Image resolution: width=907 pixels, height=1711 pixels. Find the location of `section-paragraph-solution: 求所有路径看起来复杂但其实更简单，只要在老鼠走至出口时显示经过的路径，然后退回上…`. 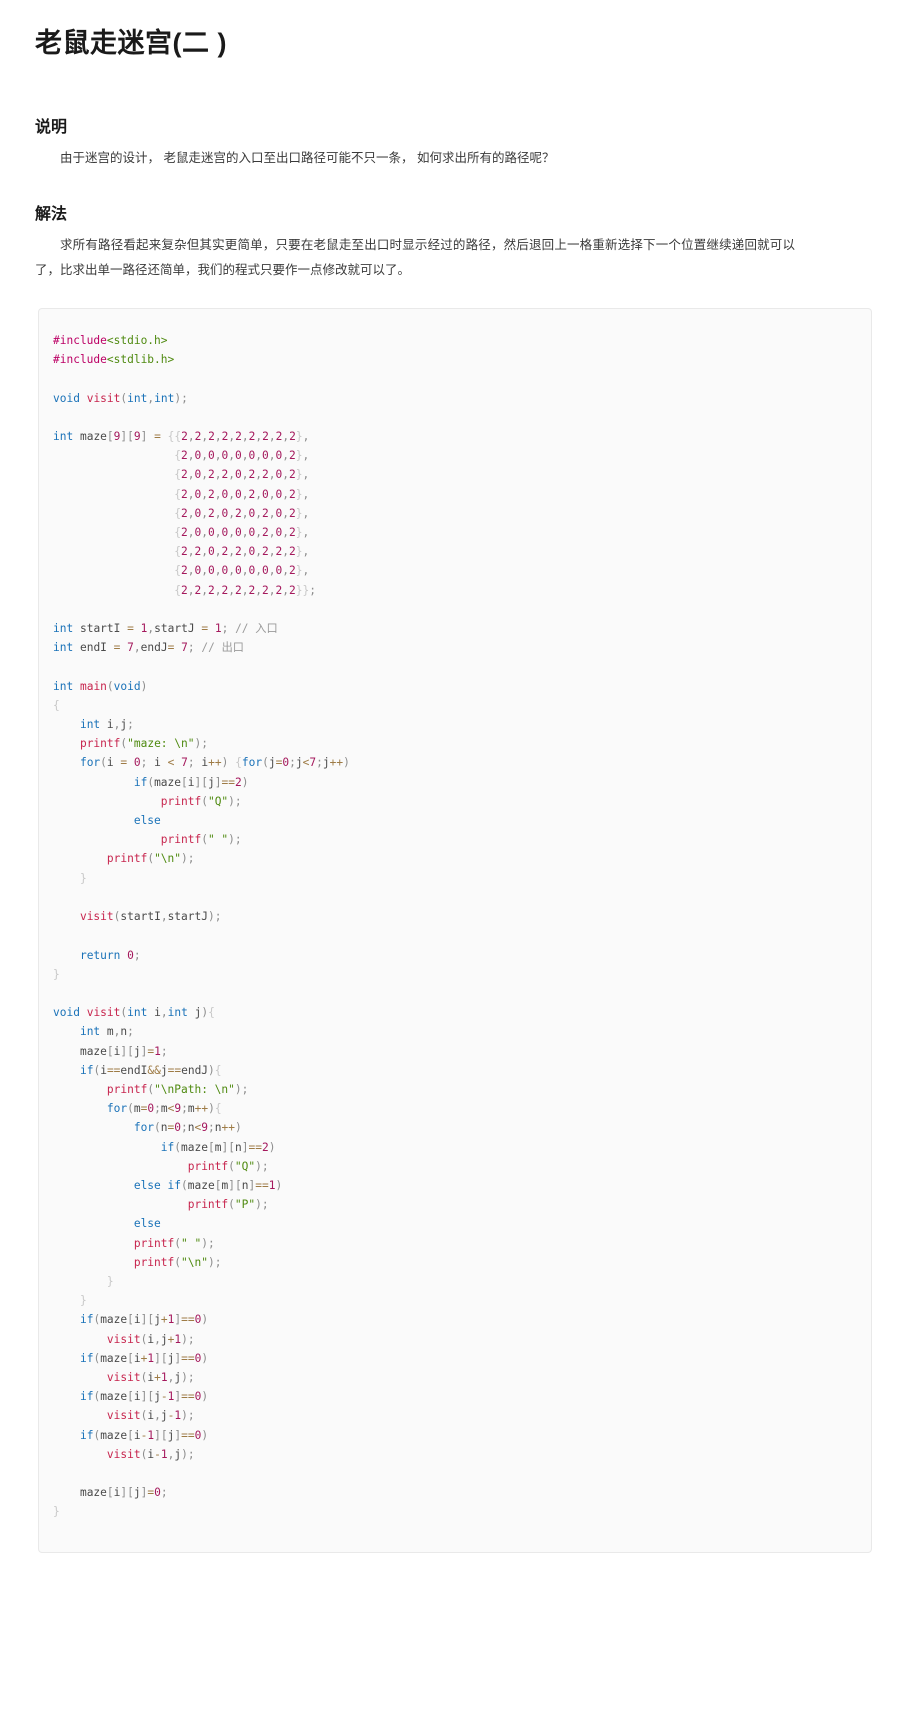

section-paragraph-solution: 求所有路径看起来复杂但其实更简单，只要在老鼠走至出口时显示经过的路径，然后退回上… is located at coordinates (415, 257).